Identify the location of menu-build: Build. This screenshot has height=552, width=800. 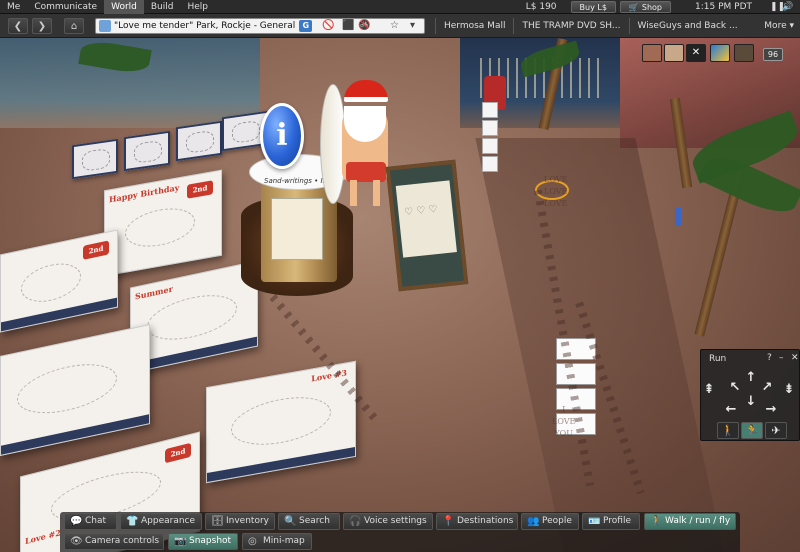
(162, 7).